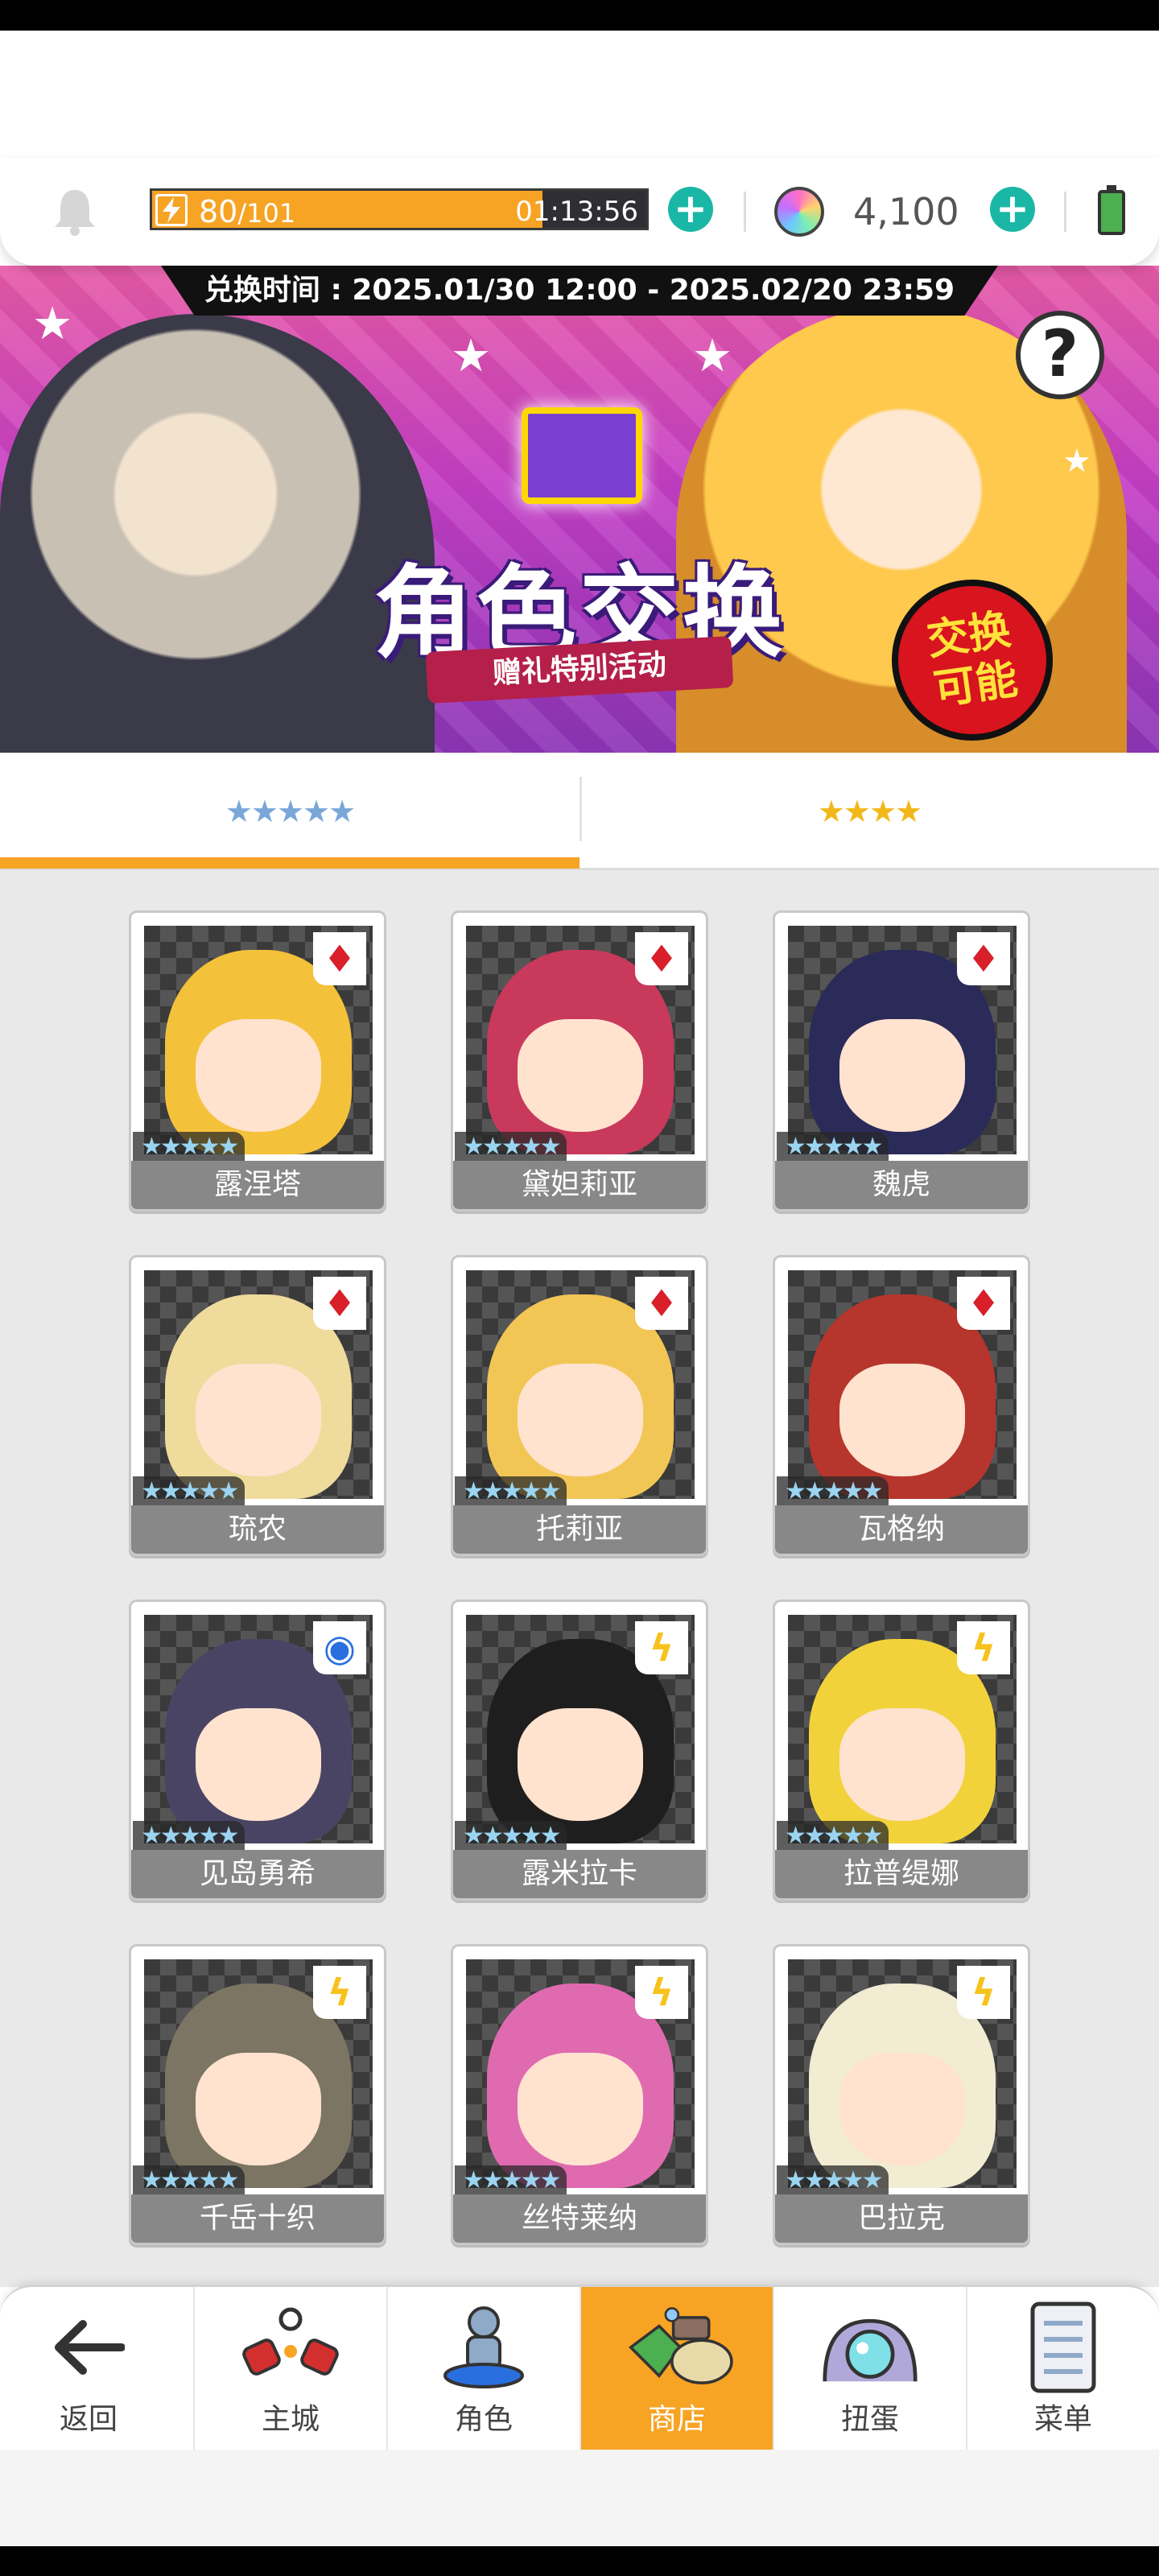 The image size is (1159, 2576). Describe the element at coordinates (257, 1185) in the screenshot. I see `character-name: 露涅塔` at that location.